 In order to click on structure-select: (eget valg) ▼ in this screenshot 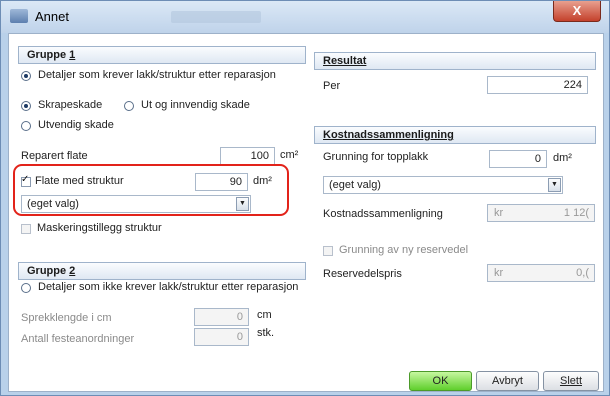, I will do `click(136, 204)`.